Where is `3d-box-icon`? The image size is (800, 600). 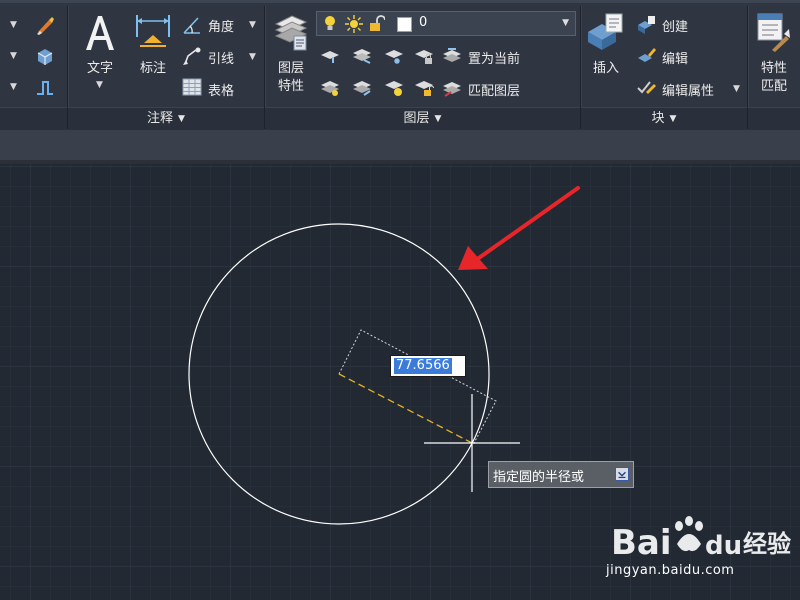
3d-box-icon is located at coordinates (45, 56).